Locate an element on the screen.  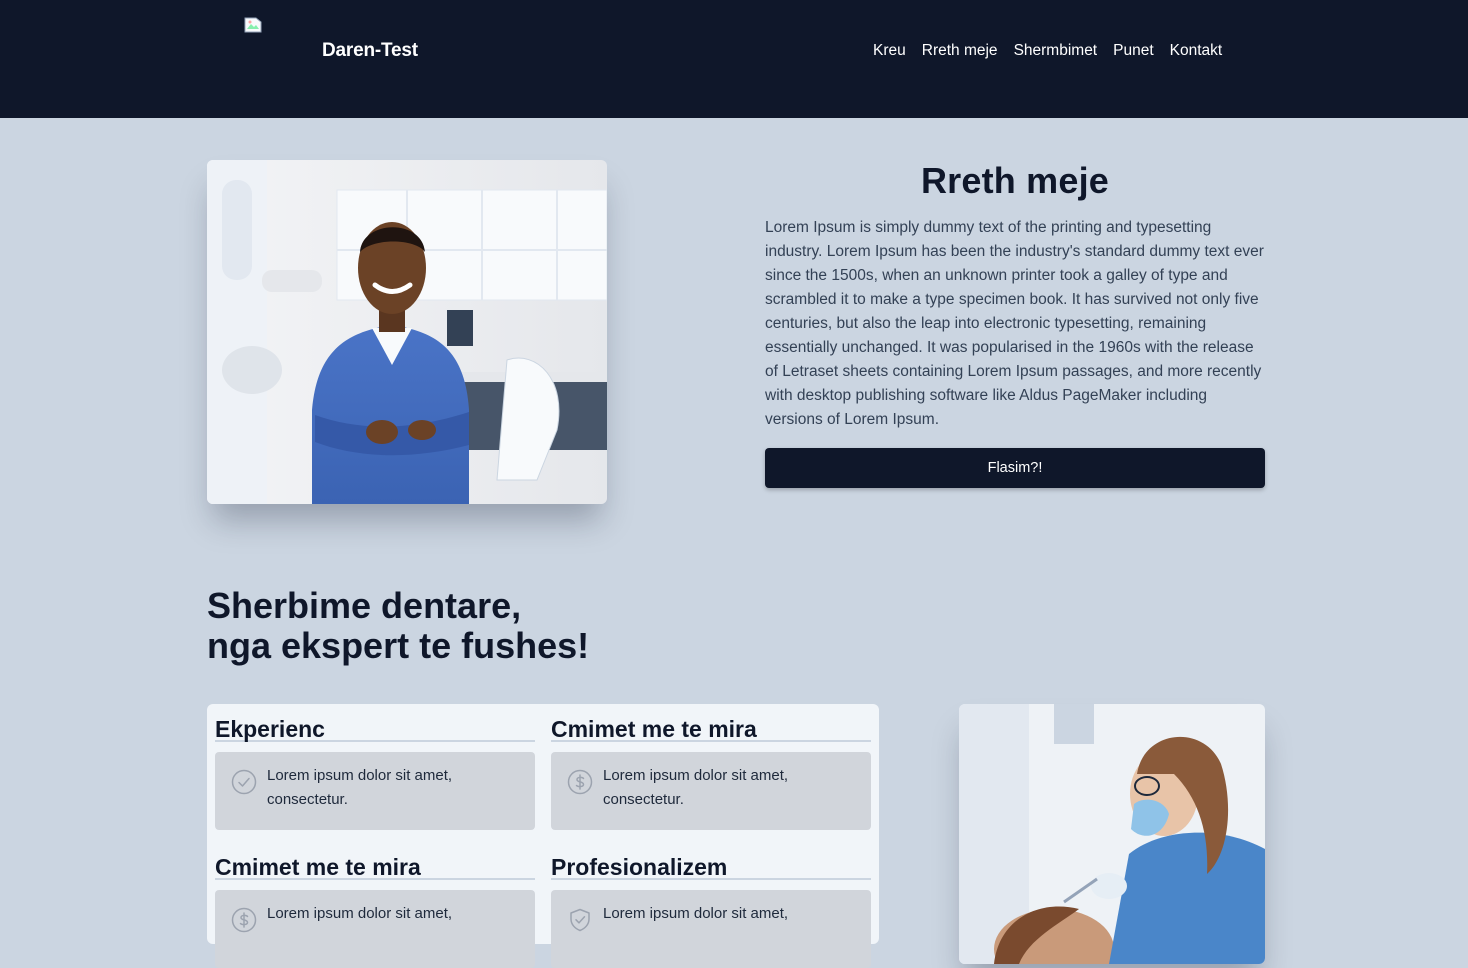
services-title-line-1: Sherbime dentare, is located at coordinates (364, 605).